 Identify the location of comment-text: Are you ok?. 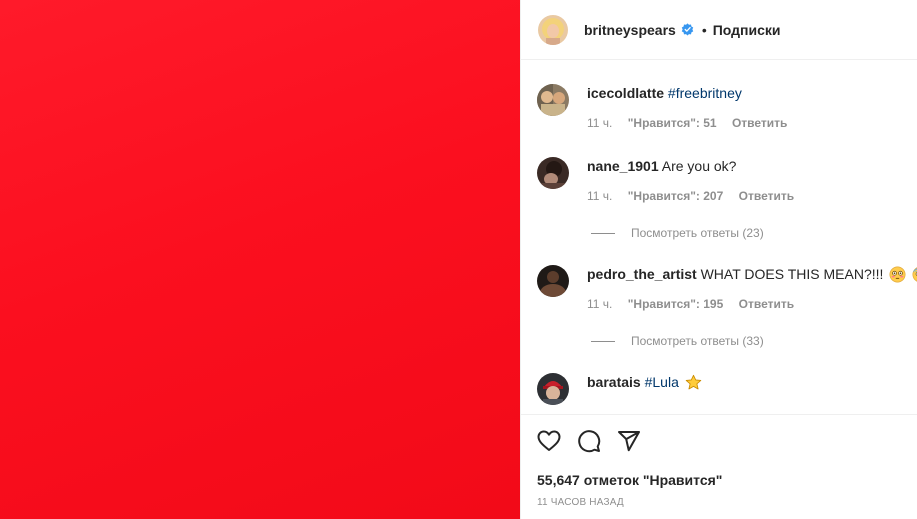
(699, 166).